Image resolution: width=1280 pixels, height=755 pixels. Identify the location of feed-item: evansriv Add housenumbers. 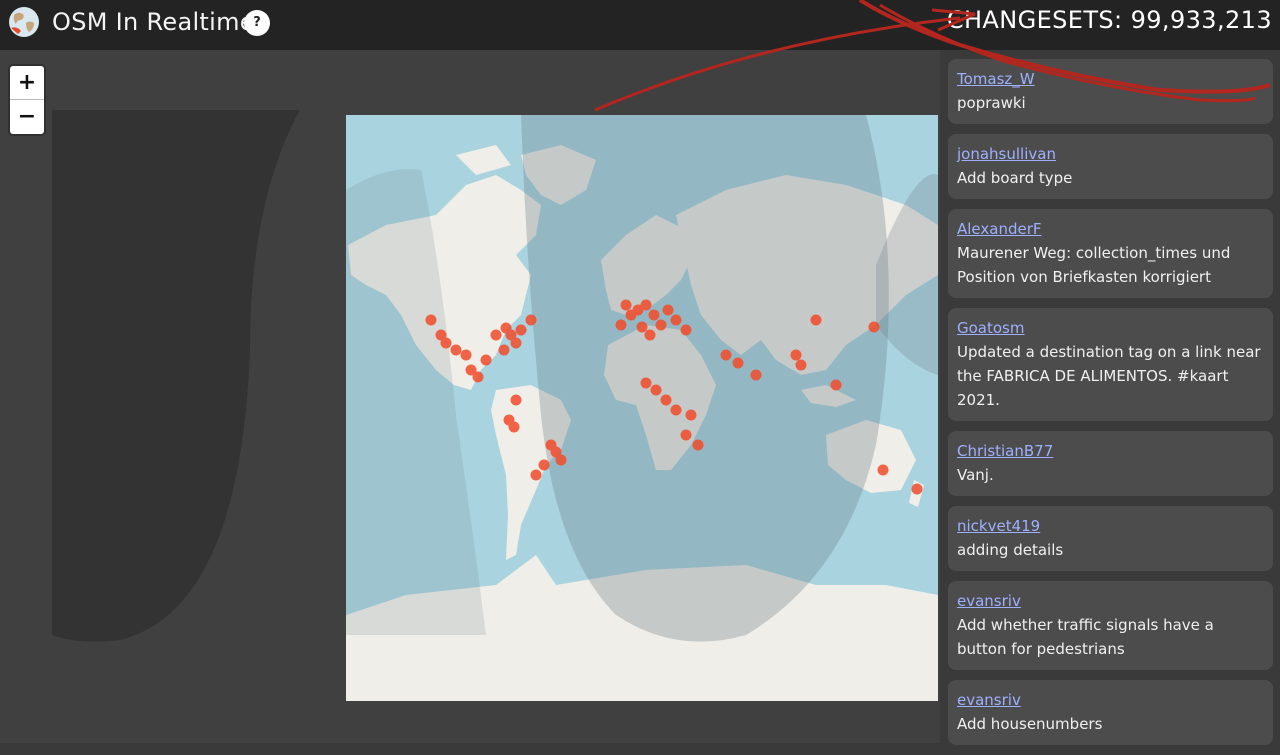
(1110, 712).